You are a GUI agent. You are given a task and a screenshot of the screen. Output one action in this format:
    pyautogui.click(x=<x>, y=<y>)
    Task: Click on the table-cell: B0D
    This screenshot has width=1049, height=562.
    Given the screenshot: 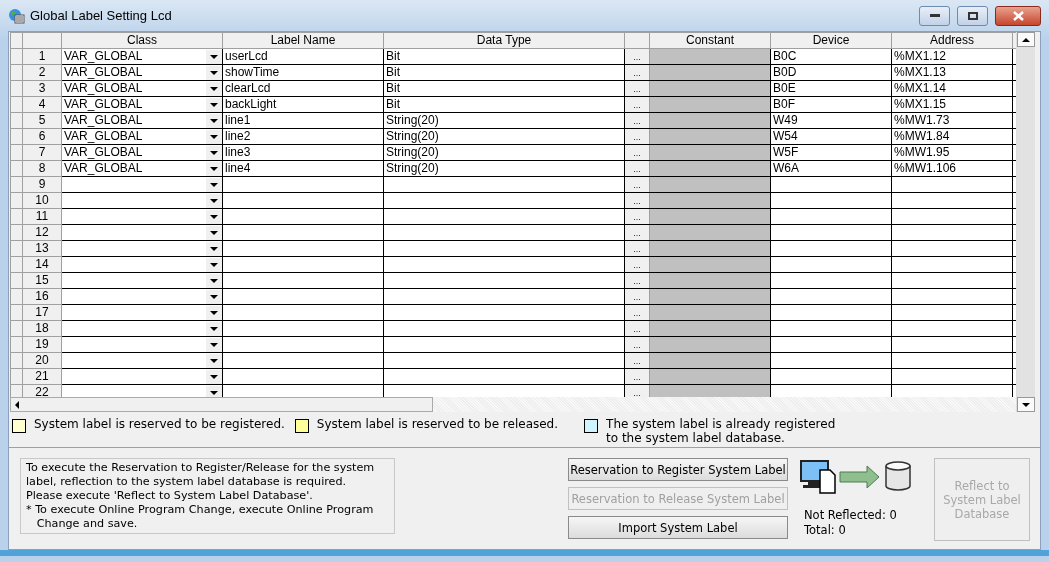 What is the action you would take?
    pyautogui.click(x=831, y=72)
    